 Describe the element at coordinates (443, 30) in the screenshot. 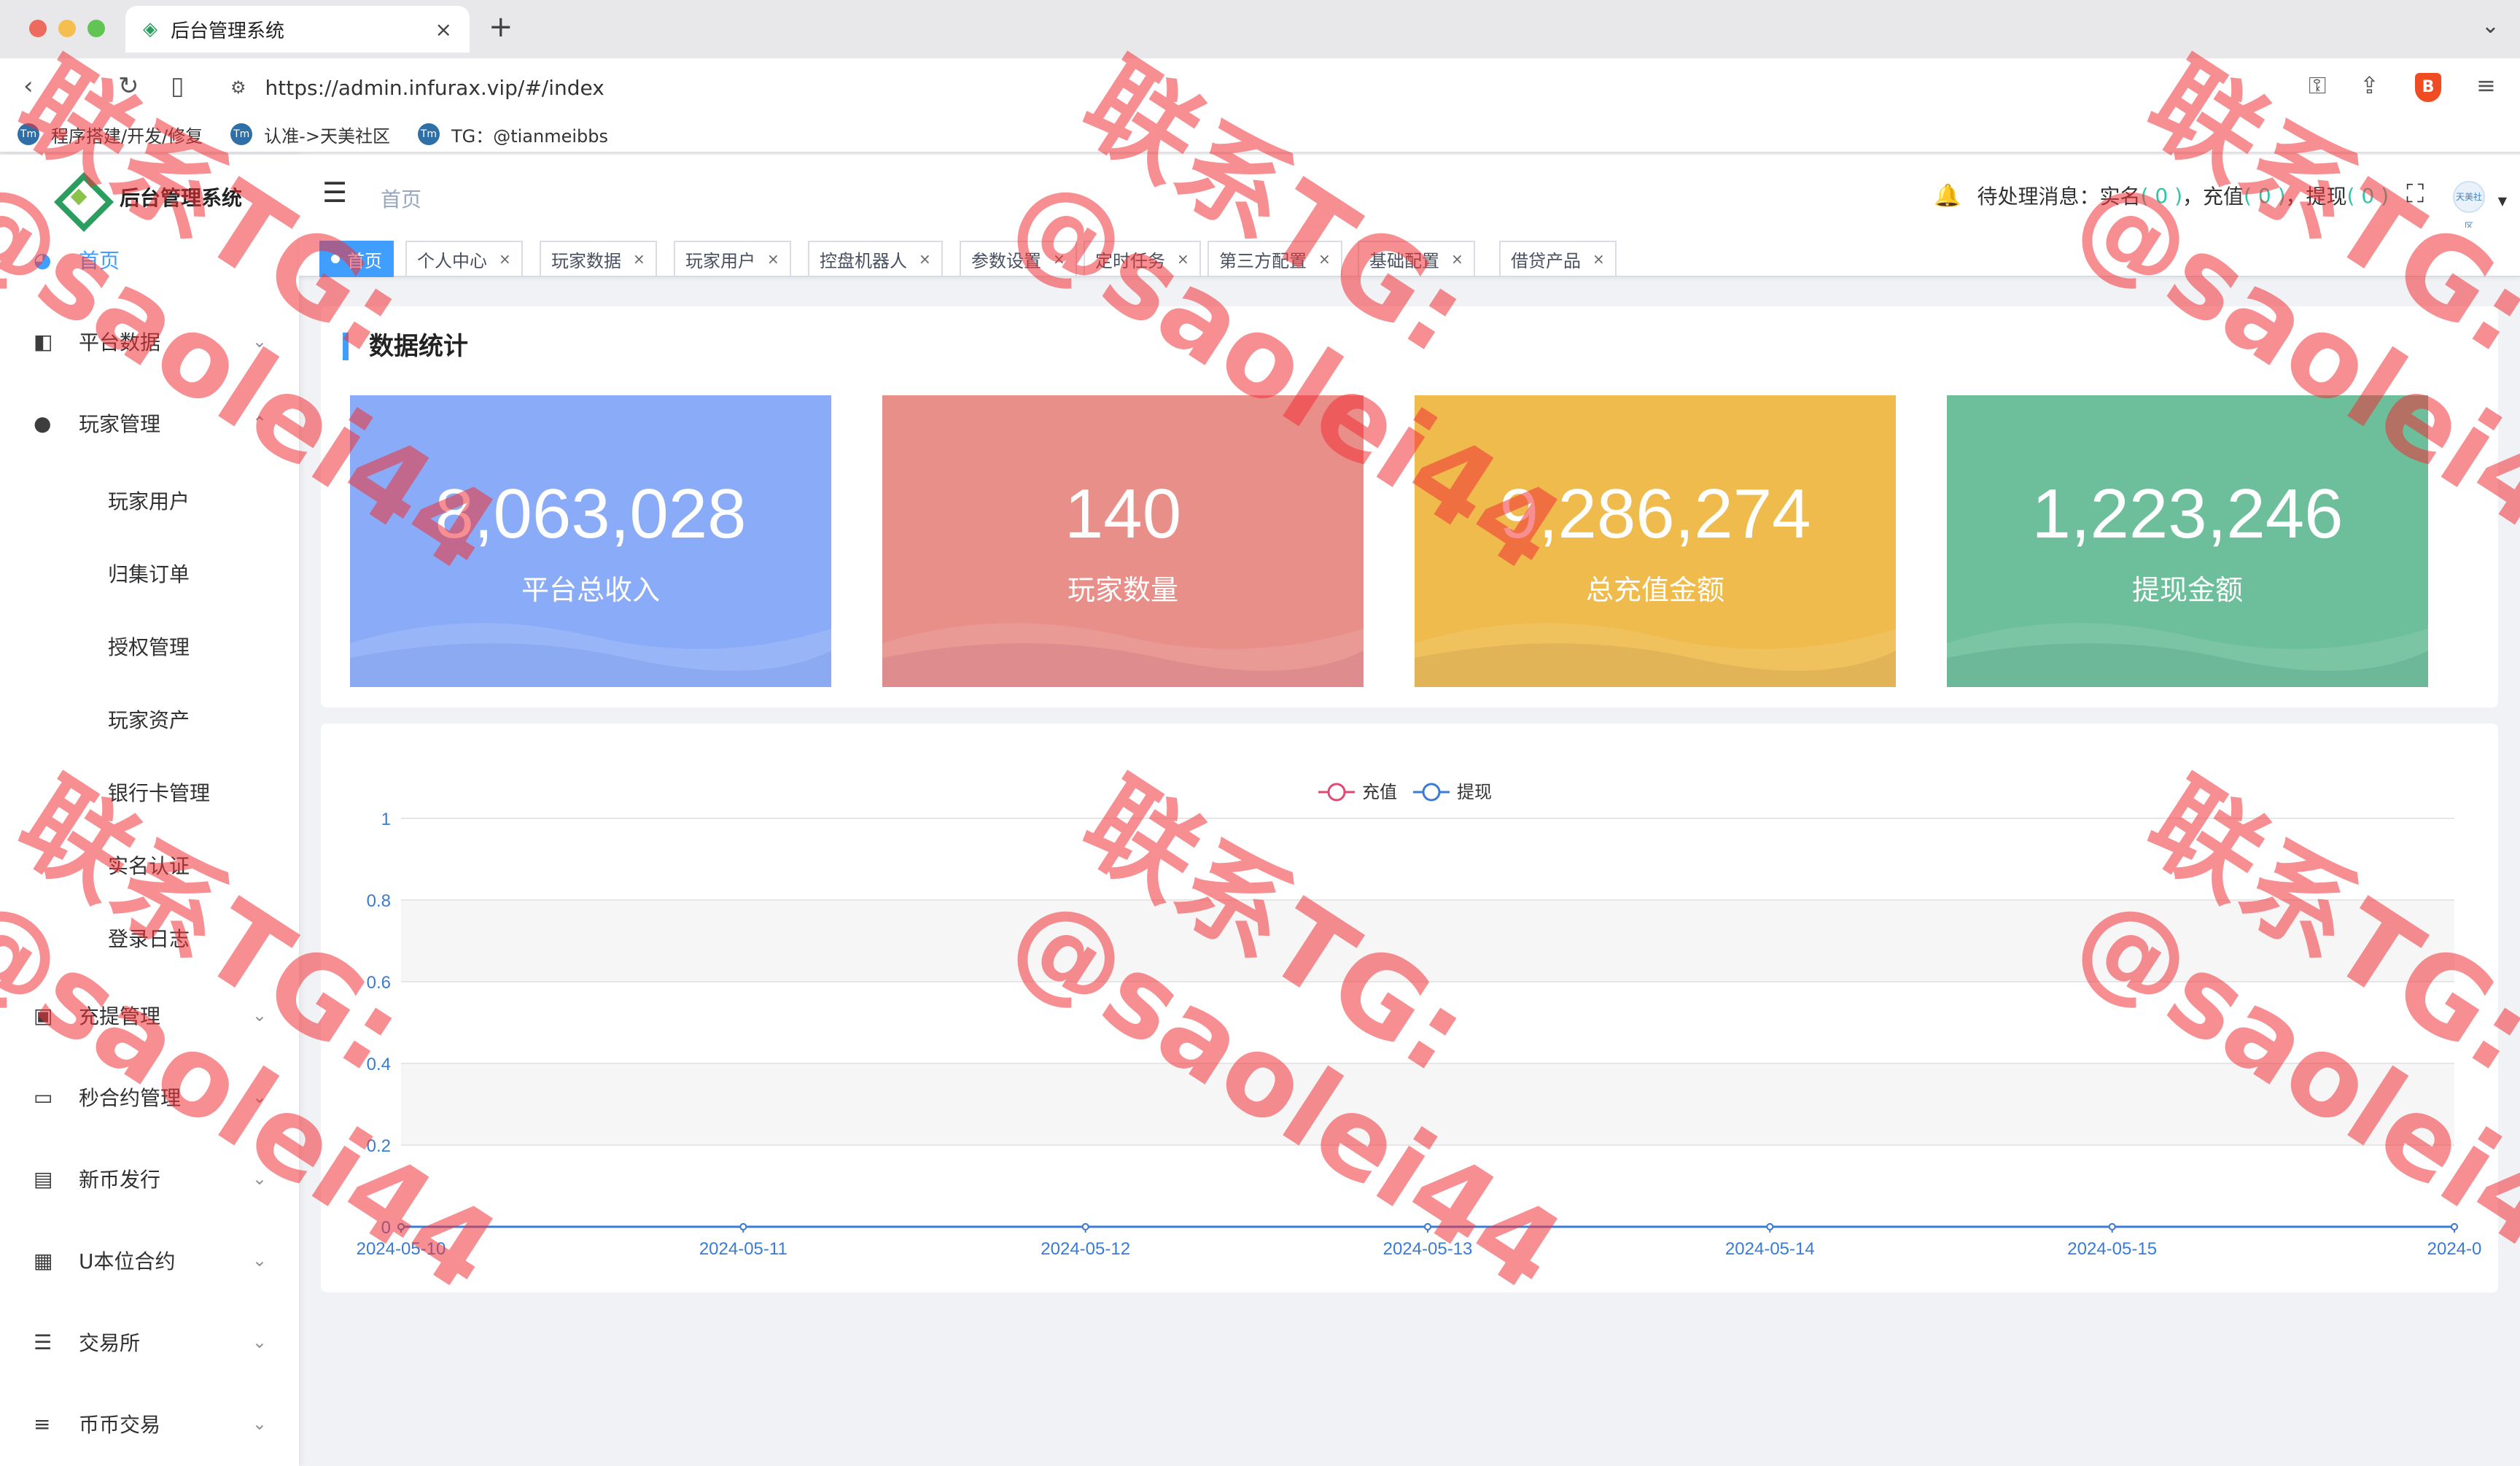

I see `close-tab-icon: ×` at that location.